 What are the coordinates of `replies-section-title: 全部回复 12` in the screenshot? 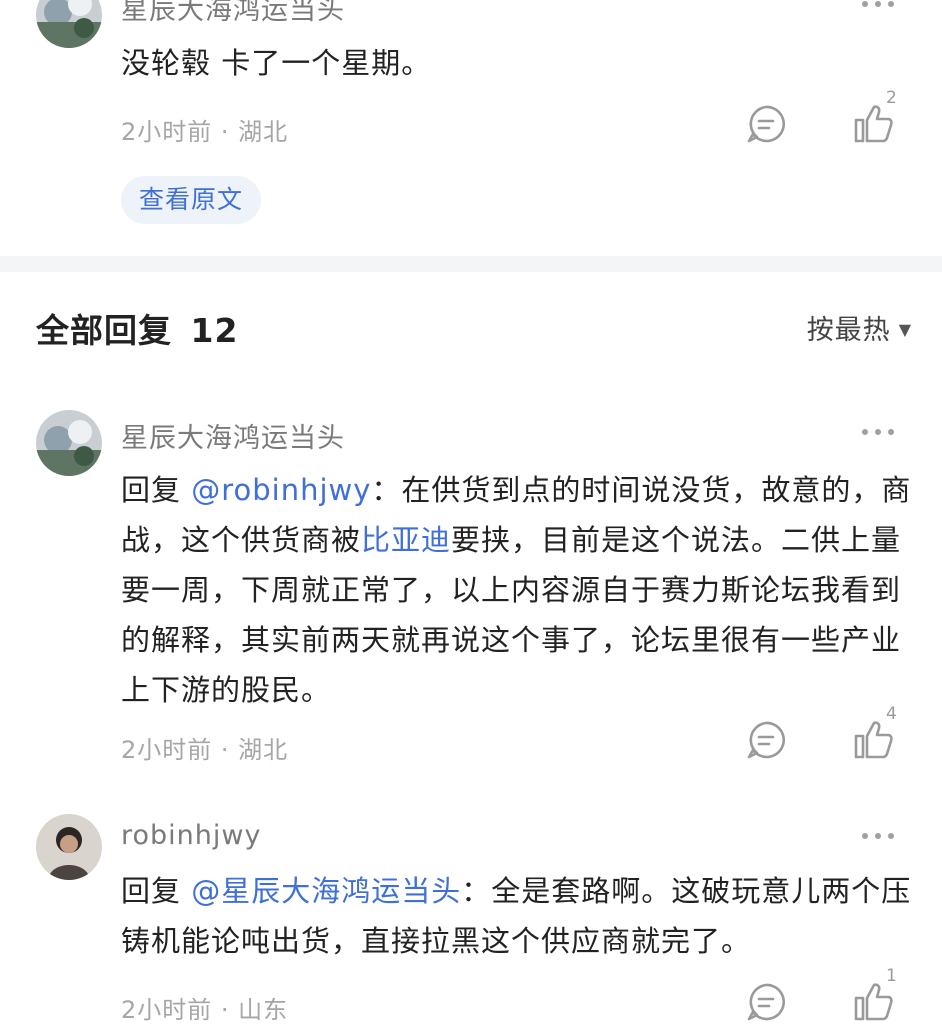 It's located at (137, 328).